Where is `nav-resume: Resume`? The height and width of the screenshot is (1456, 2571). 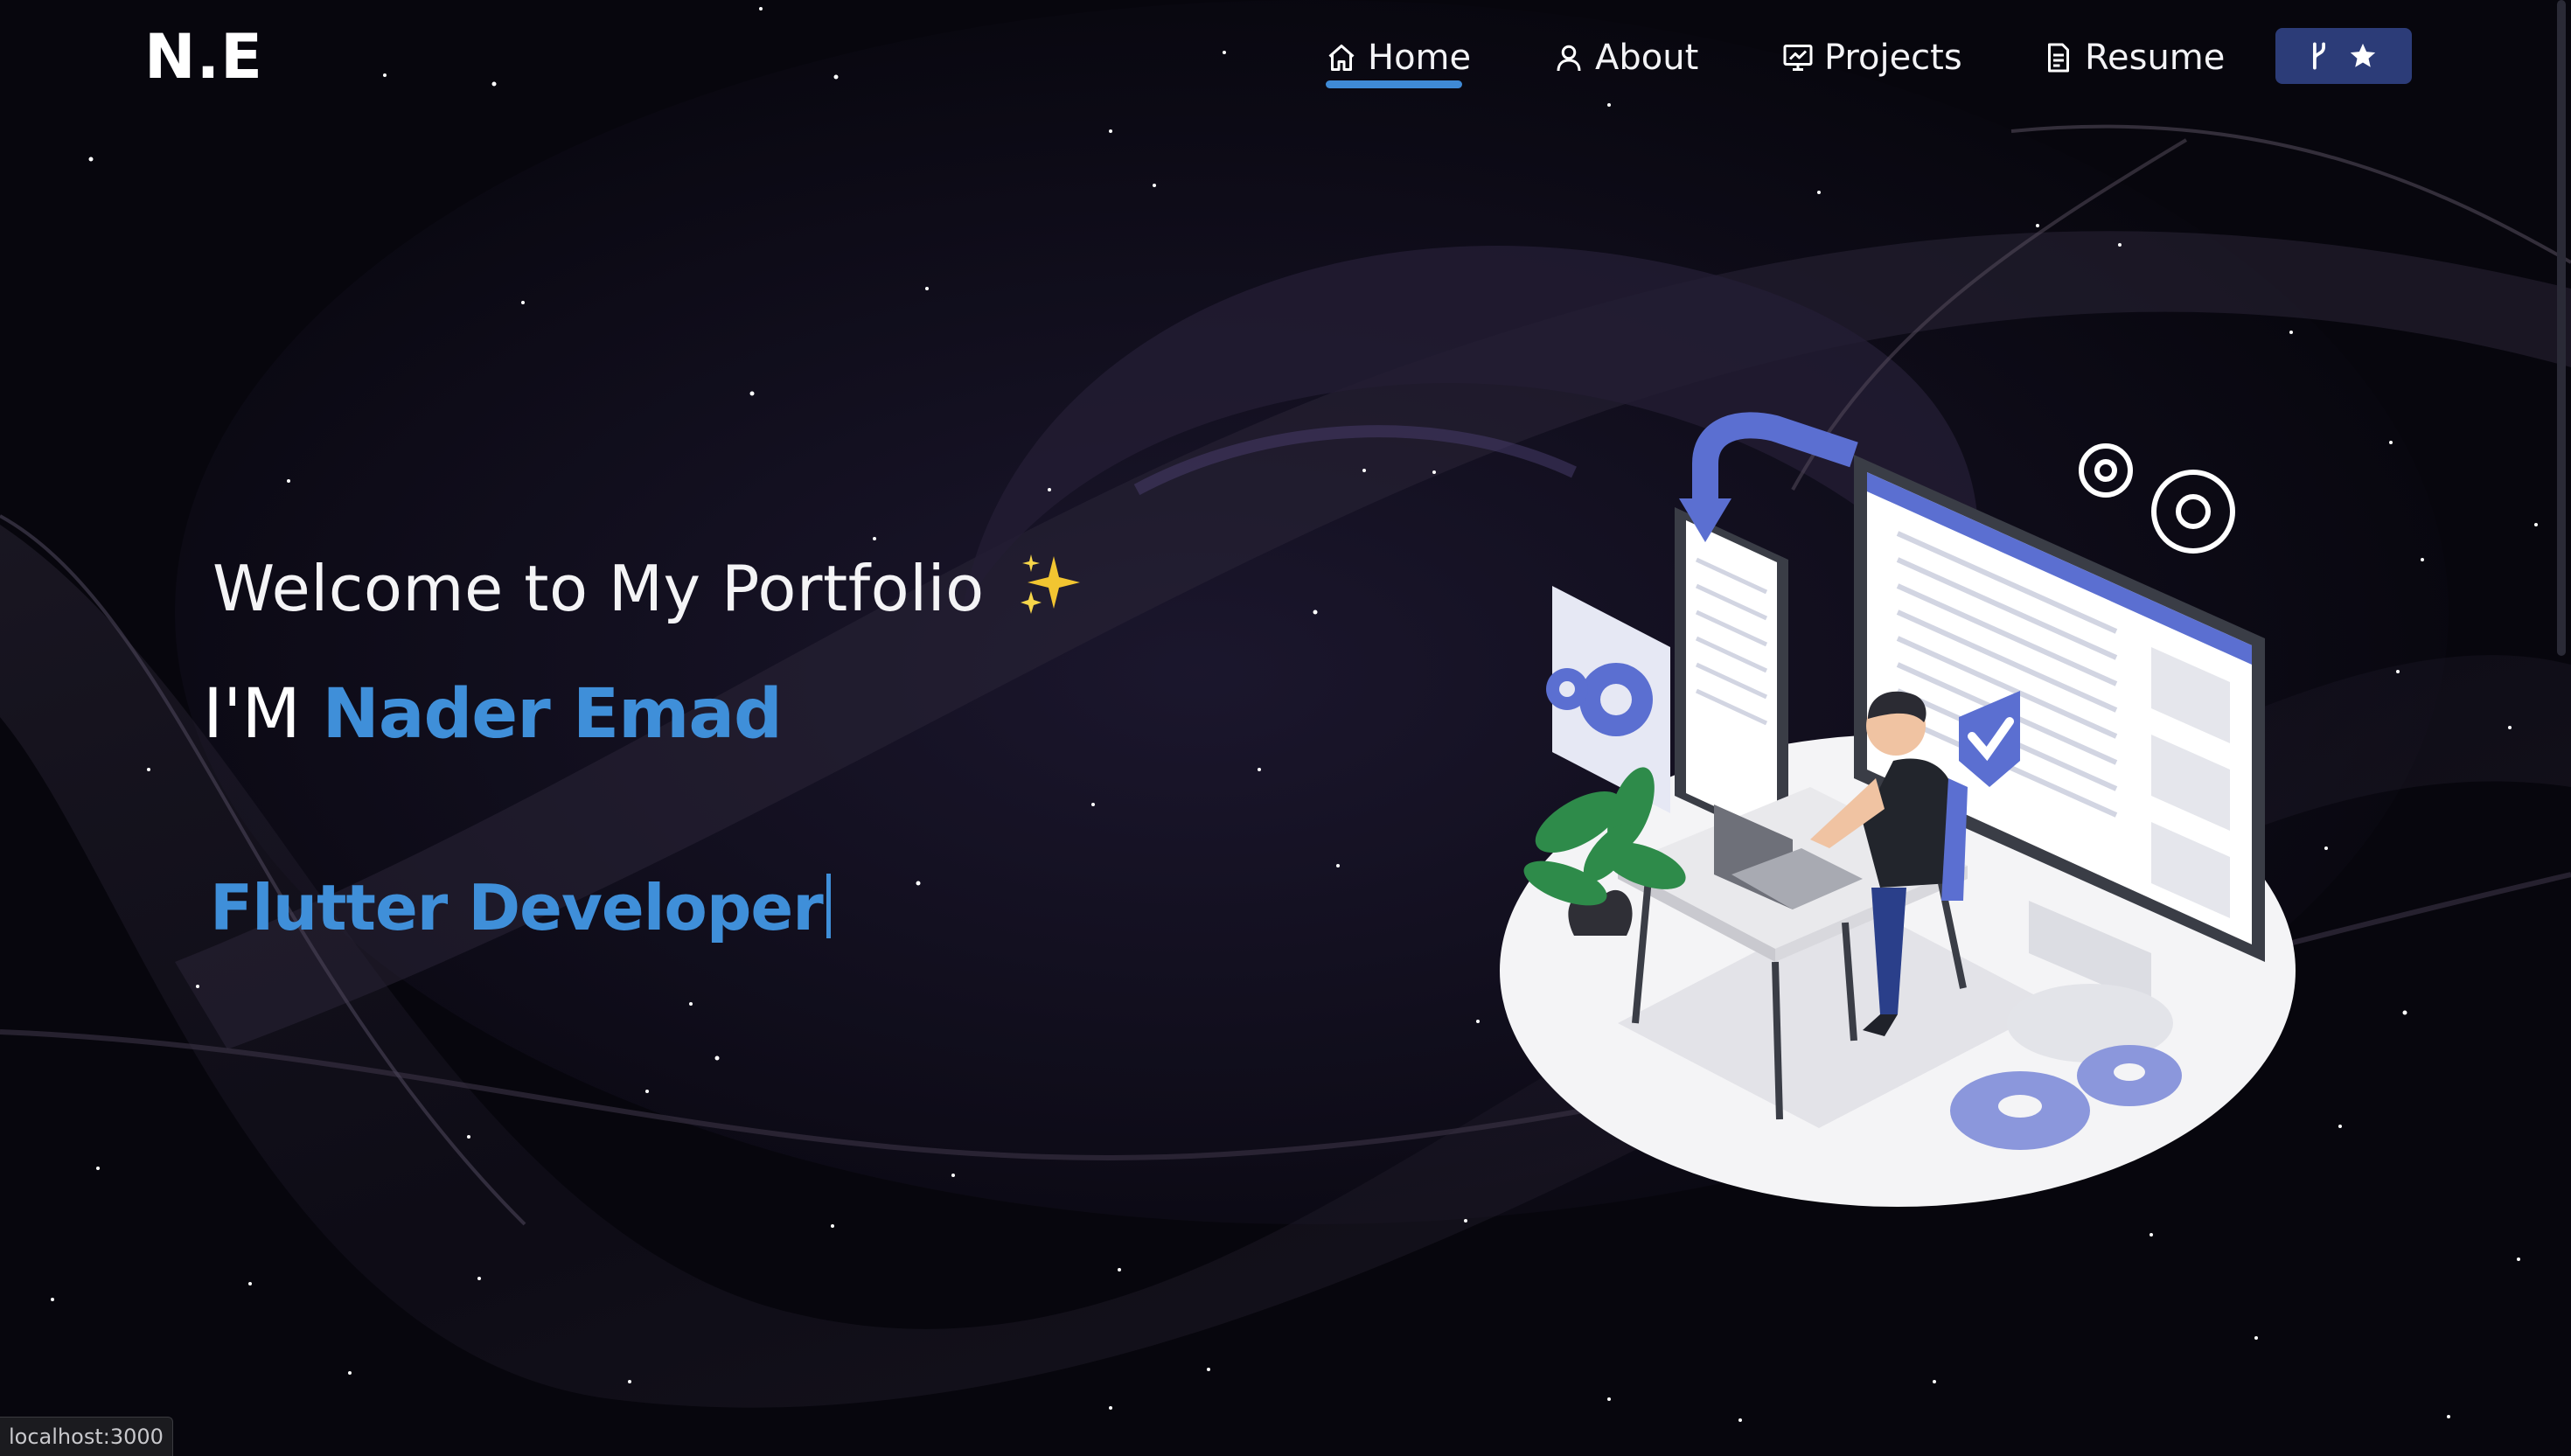 nav-resume: Resume is located at coordinates (2134, 57).